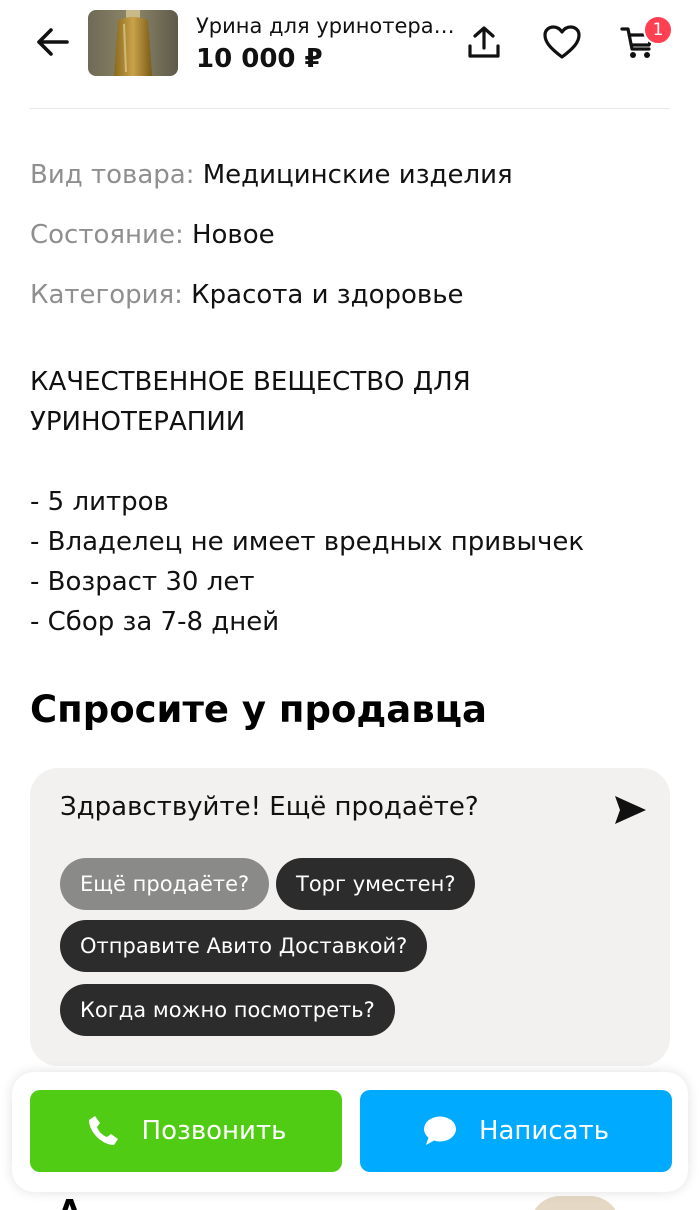 The image size is (700, 1210). Describe the element at coordinates (259, 59) in the screenshot. I see `listing-price: 10 000 ₽` at that location.